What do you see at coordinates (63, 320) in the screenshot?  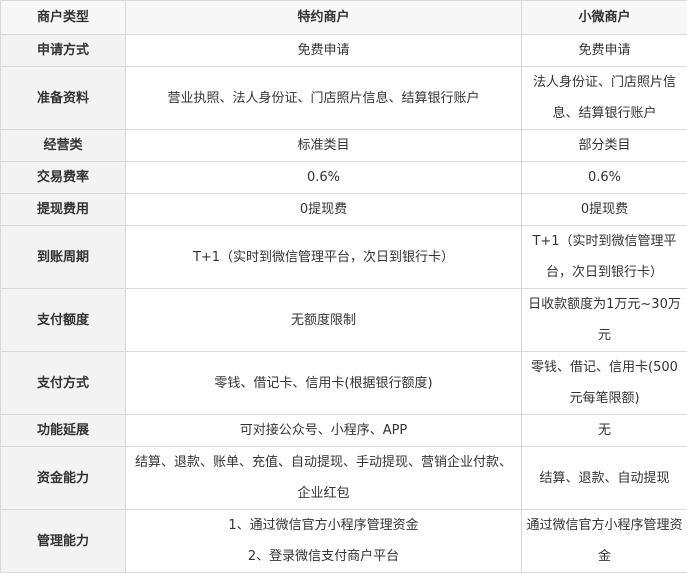 I see `row-label: 支付额度` at bounding box center [63, 320].